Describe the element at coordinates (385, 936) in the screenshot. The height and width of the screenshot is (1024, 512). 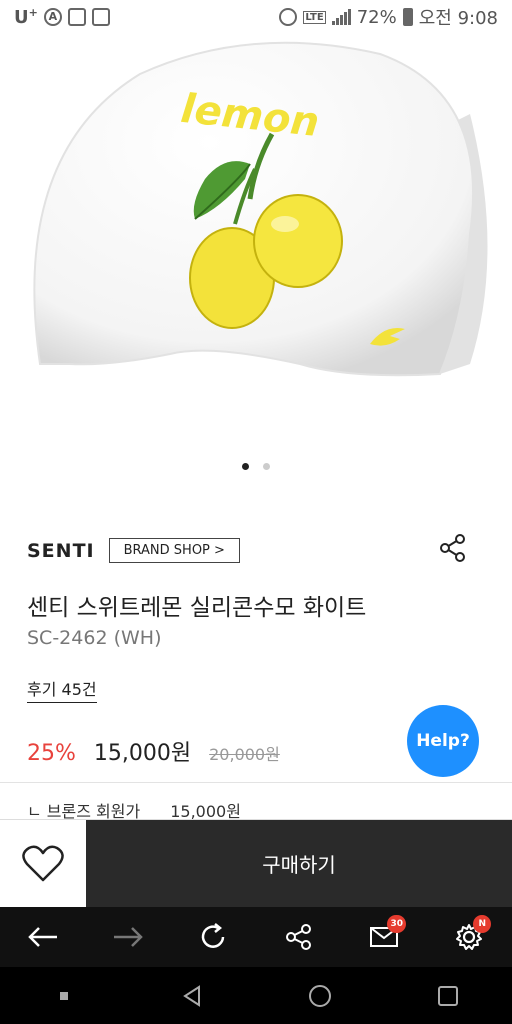
I see `mail-button: 30` at that location.